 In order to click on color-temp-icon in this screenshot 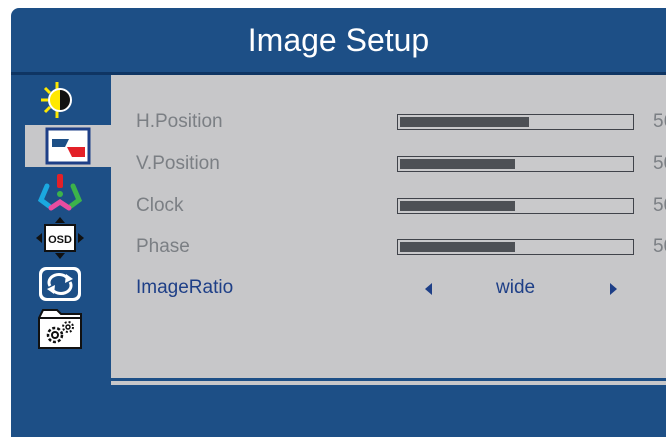, I will do `click(60, 192)`.